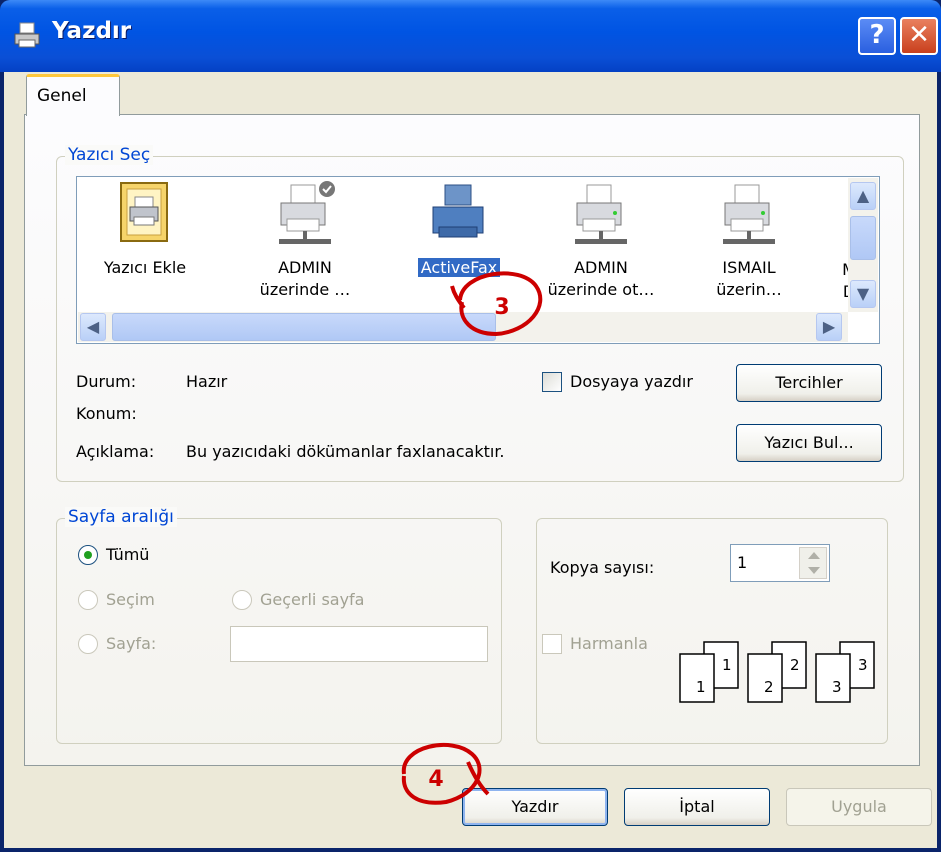  Describe the element at coordinates (863, 196) in the screenshot. I see `scroll-up-button: ▲` at that location.